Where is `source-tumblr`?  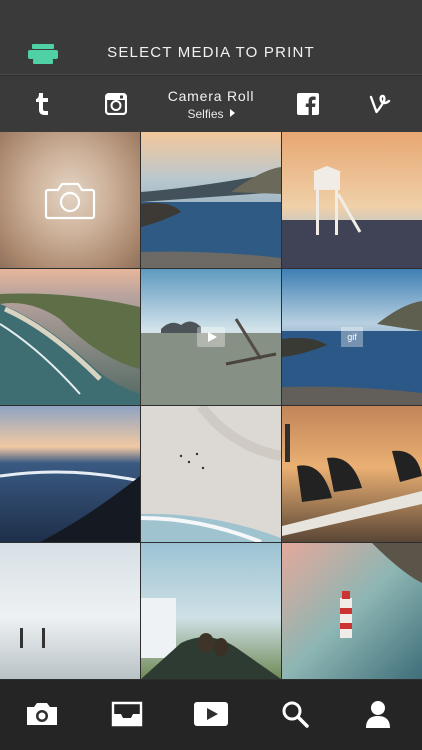
source-tumblr is located at coordinates (42, 104).